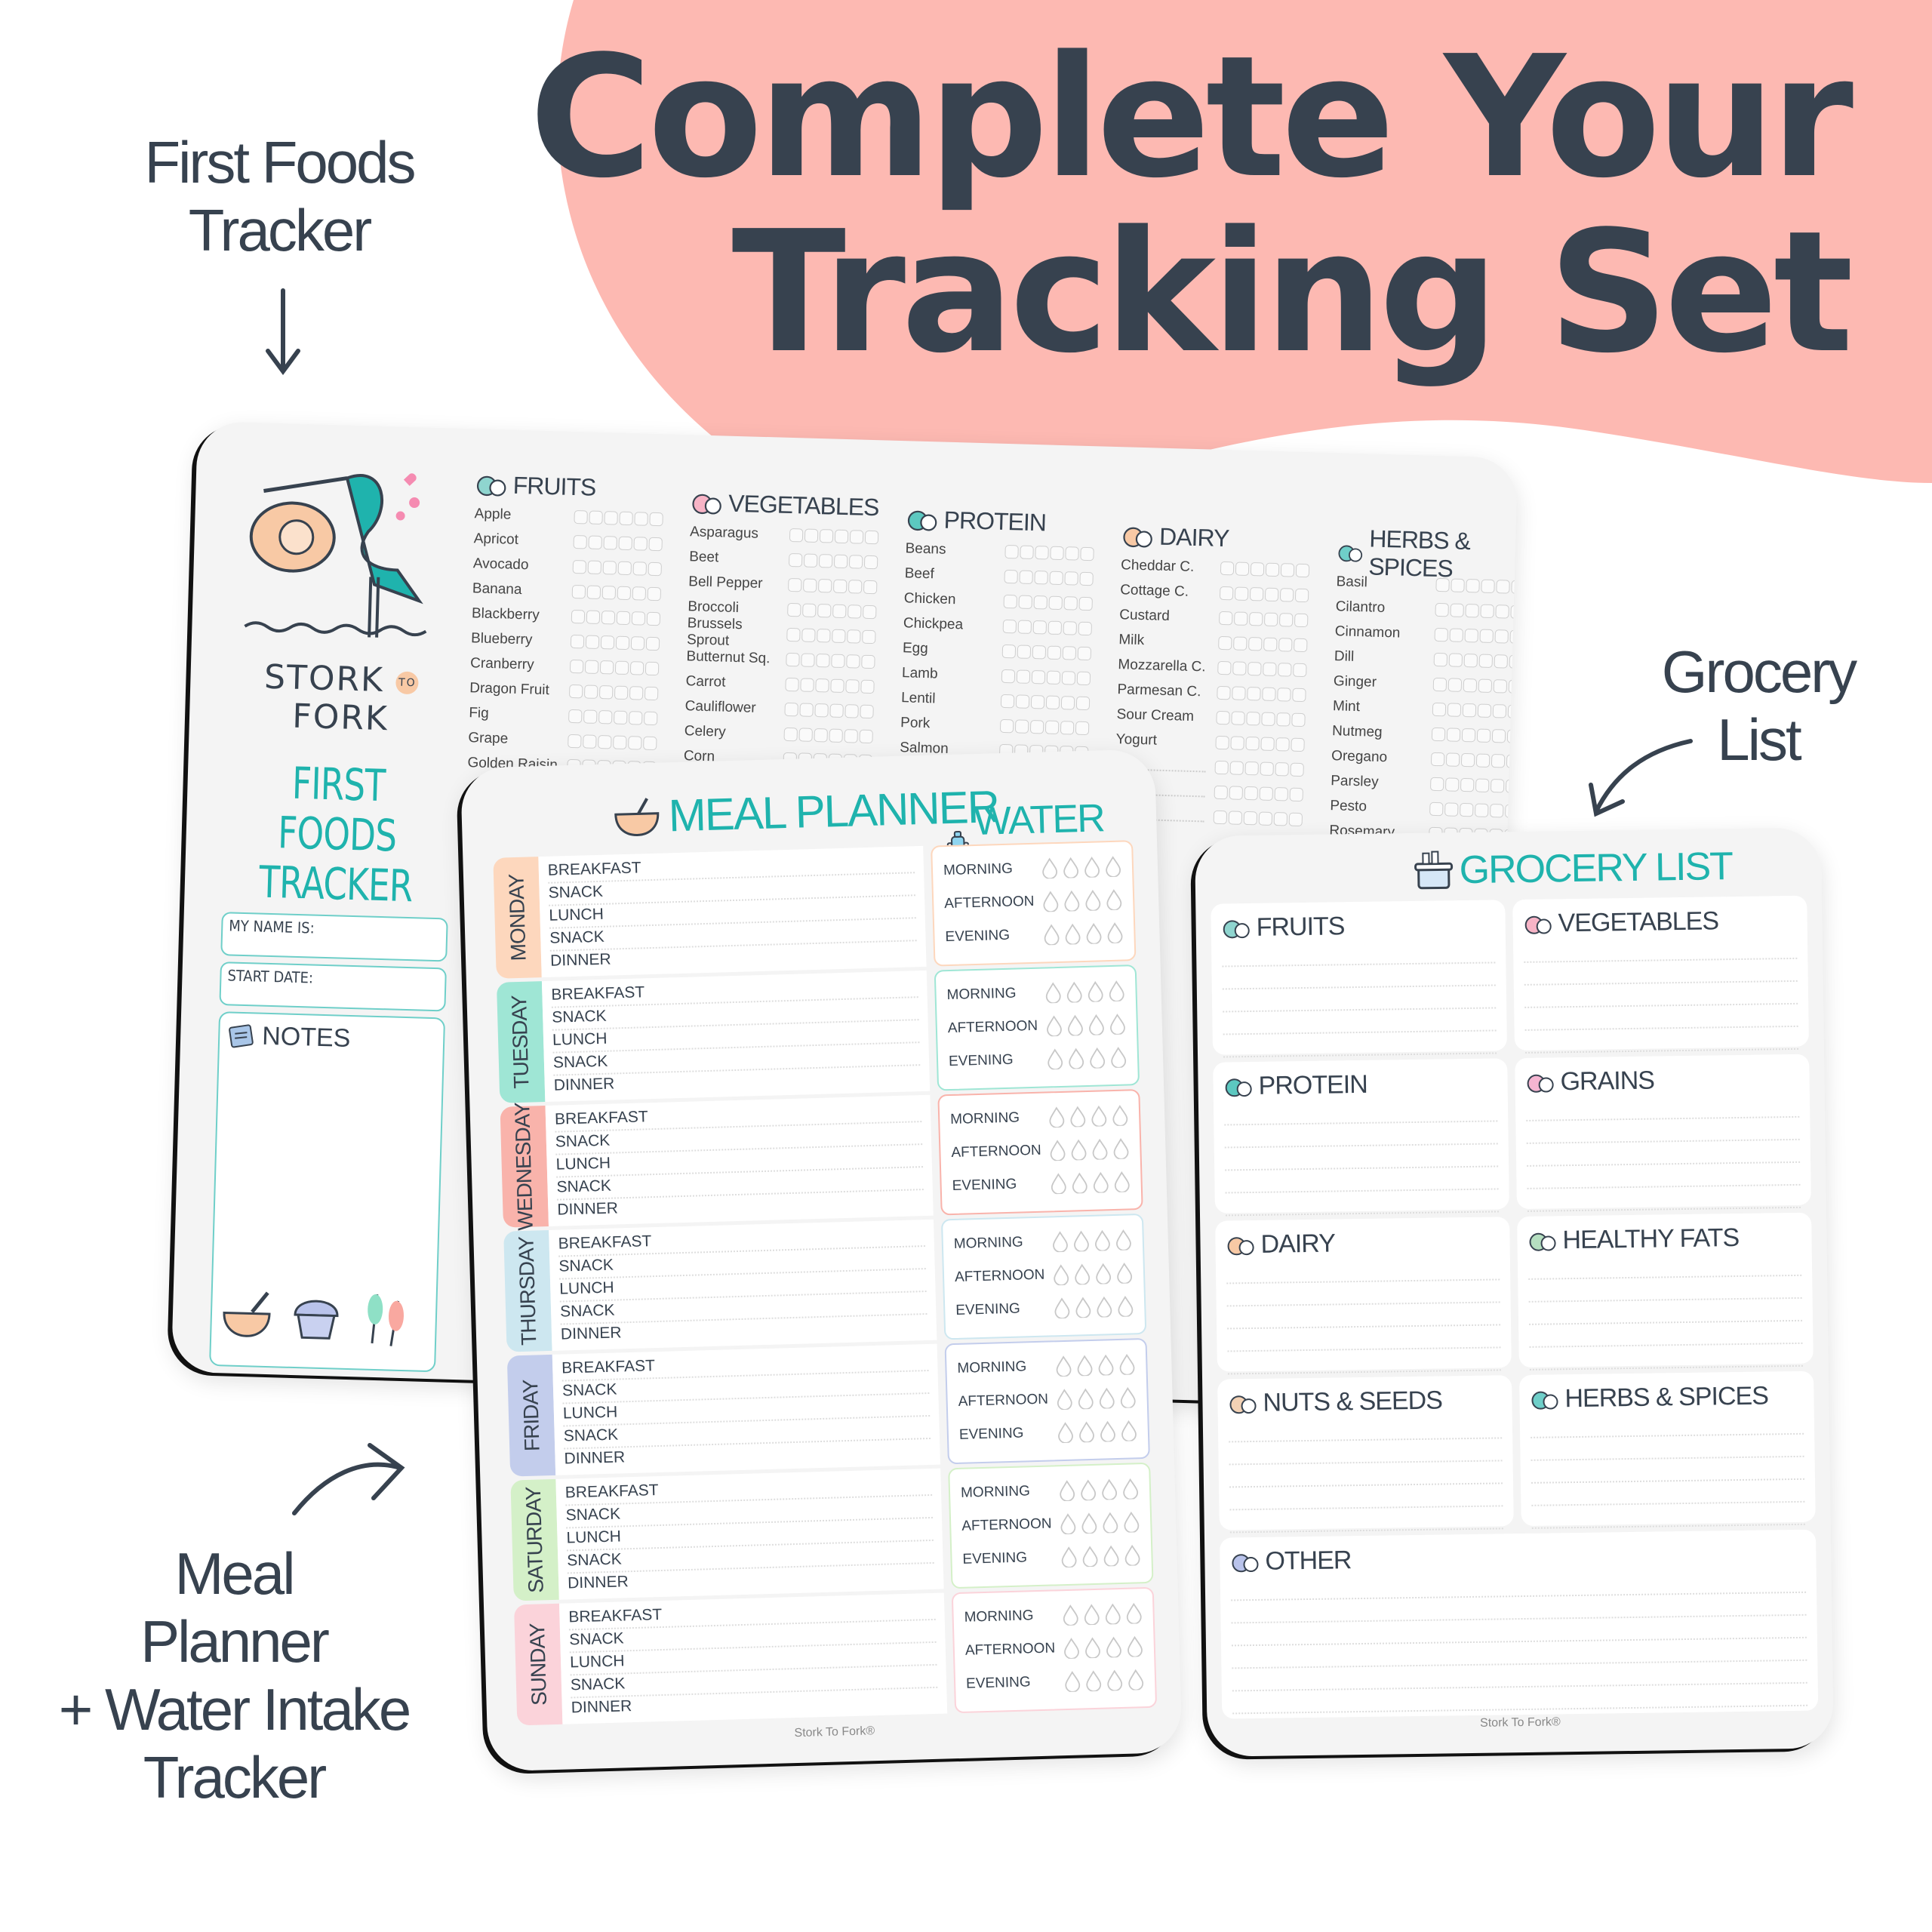 This screenshot has height=1932, width=1932. Describe the element at coordinates (333, 986) in the screenshot. I see `start-date-field: START DATE:` at that location.